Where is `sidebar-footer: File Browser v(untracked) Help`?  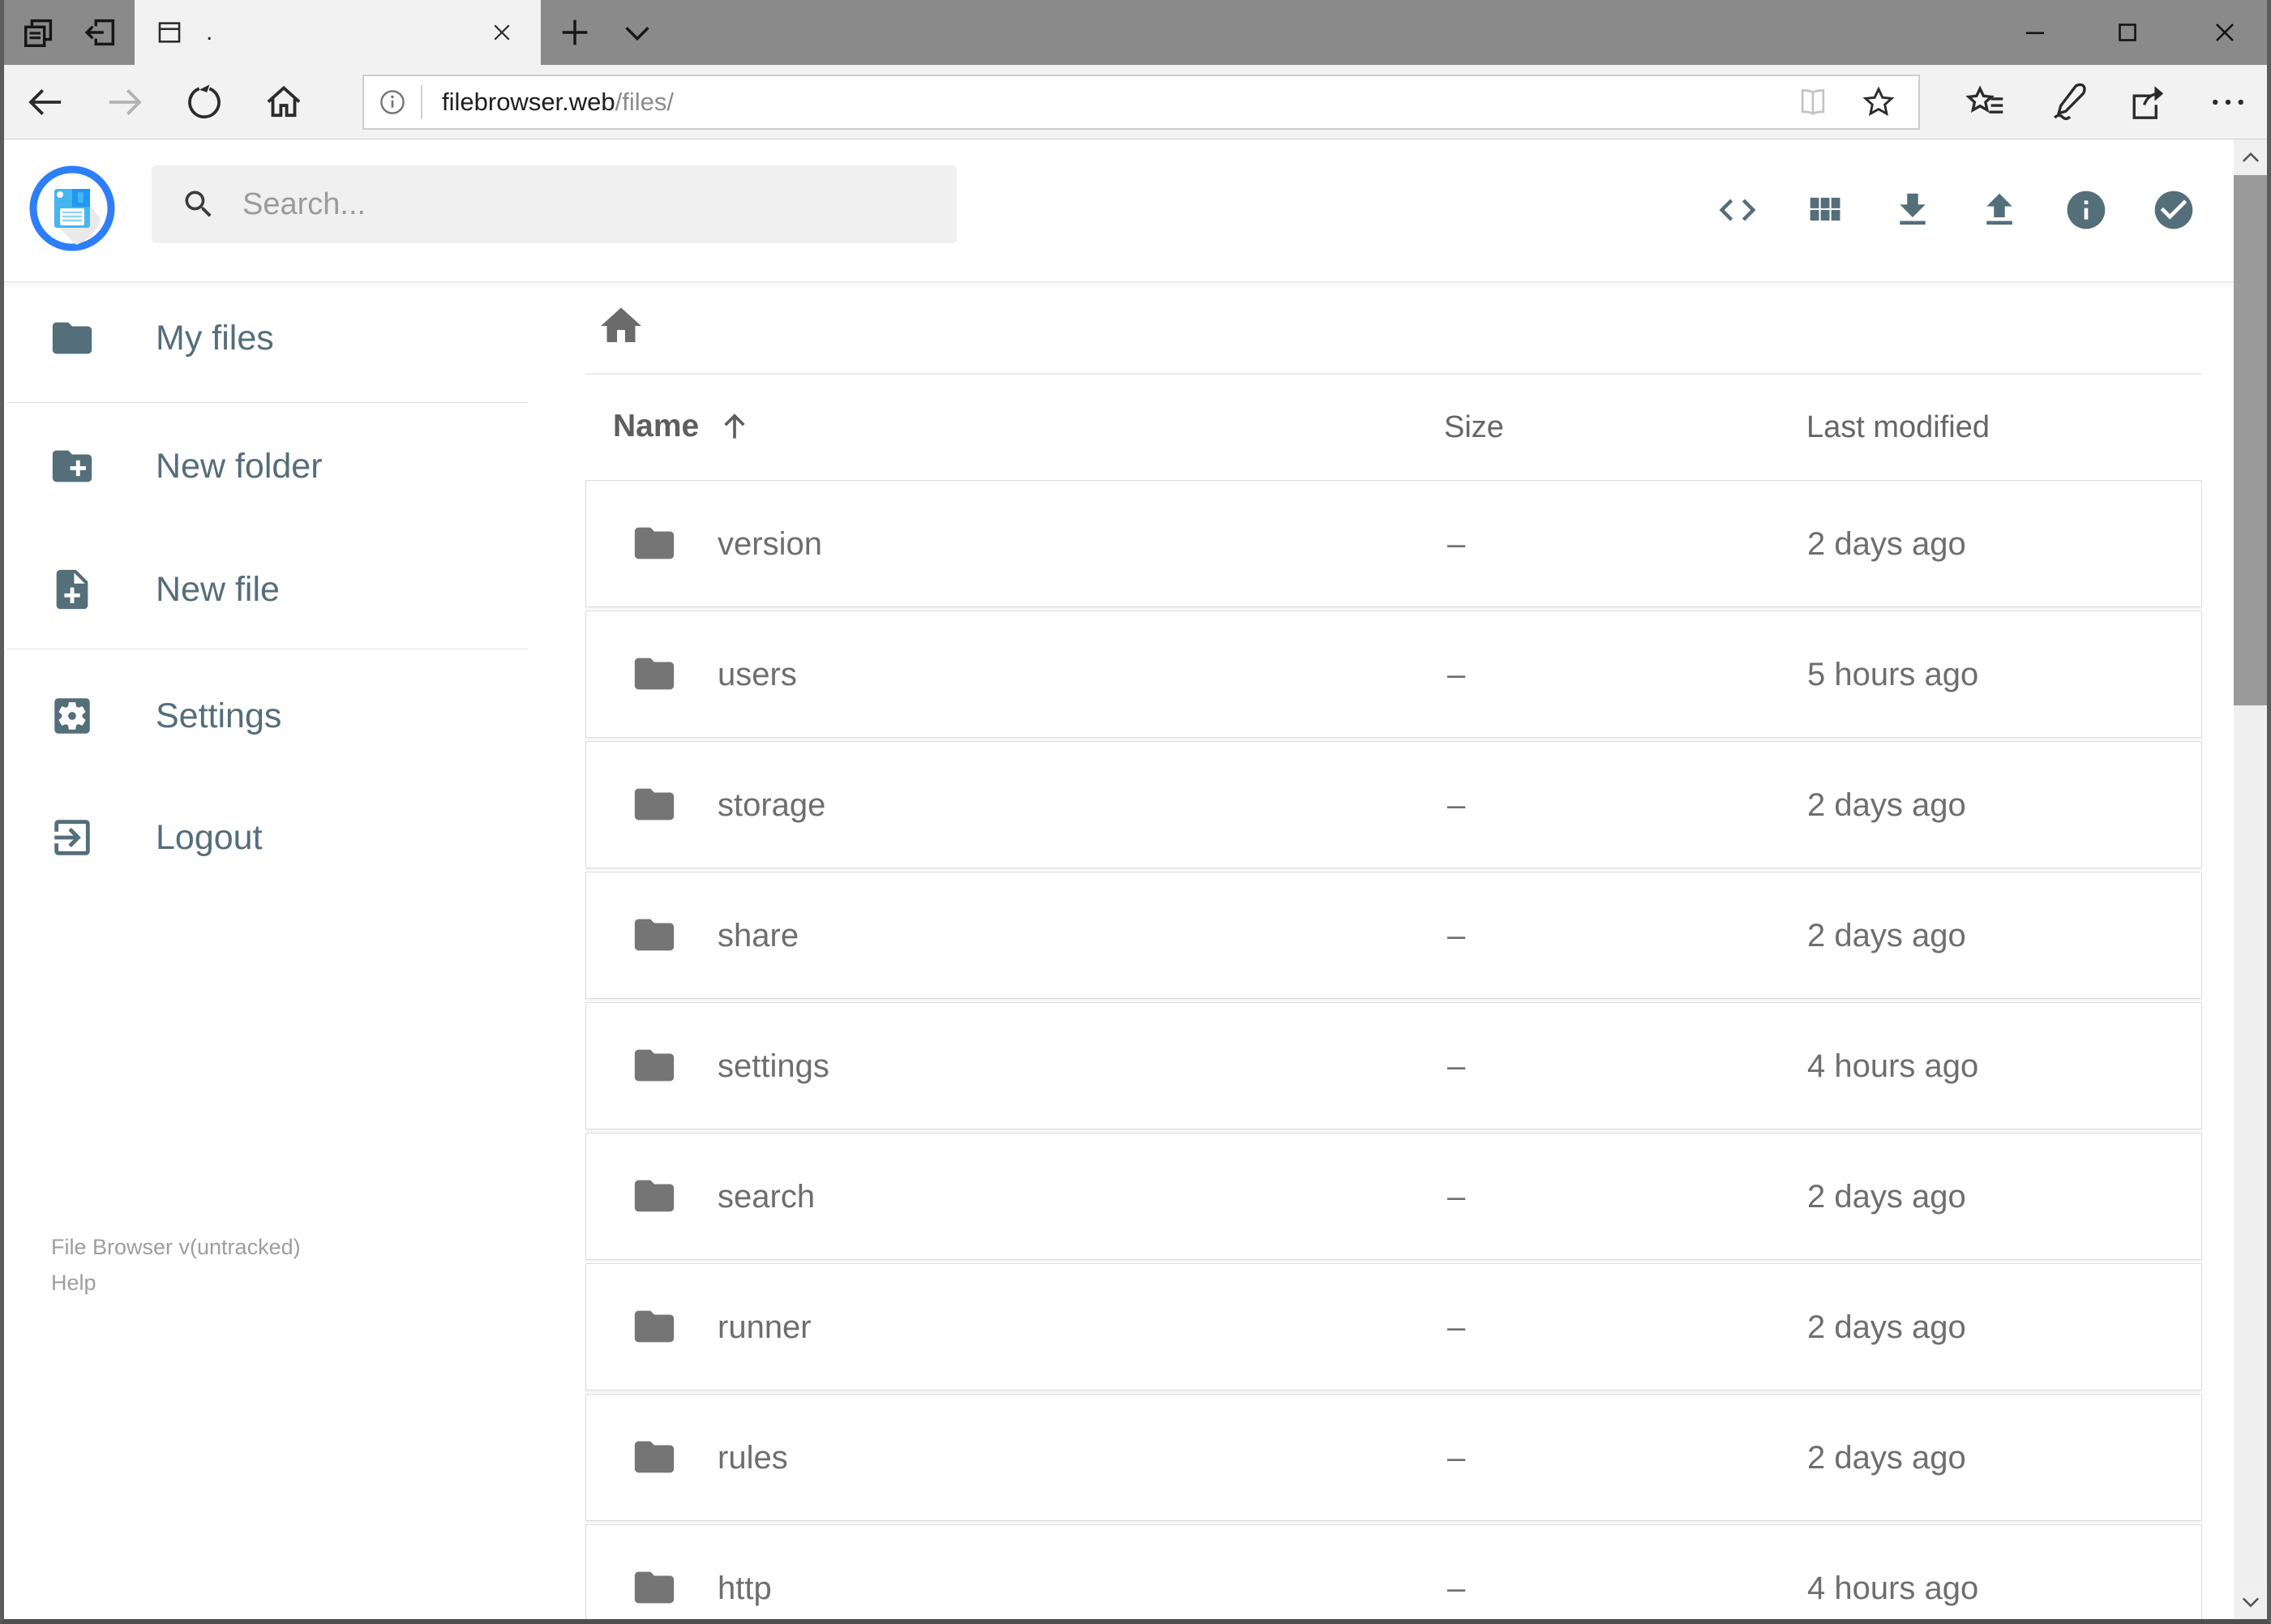 sidebar-footer: File Browser v(untracked) Help is located at coordinates (176, 1265).